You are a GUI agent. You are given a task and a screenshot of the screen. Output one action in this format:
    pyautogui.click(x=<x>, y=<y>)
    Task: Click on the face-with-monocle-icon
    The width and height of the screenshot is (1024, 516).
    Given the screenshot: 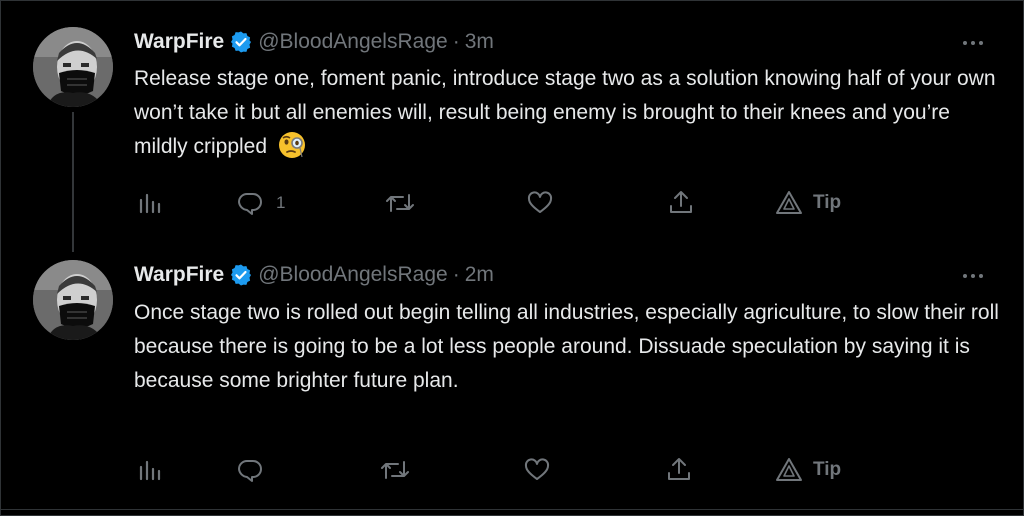 What is the action you would take?
    pyautogui.click(x=292, y=145)
    